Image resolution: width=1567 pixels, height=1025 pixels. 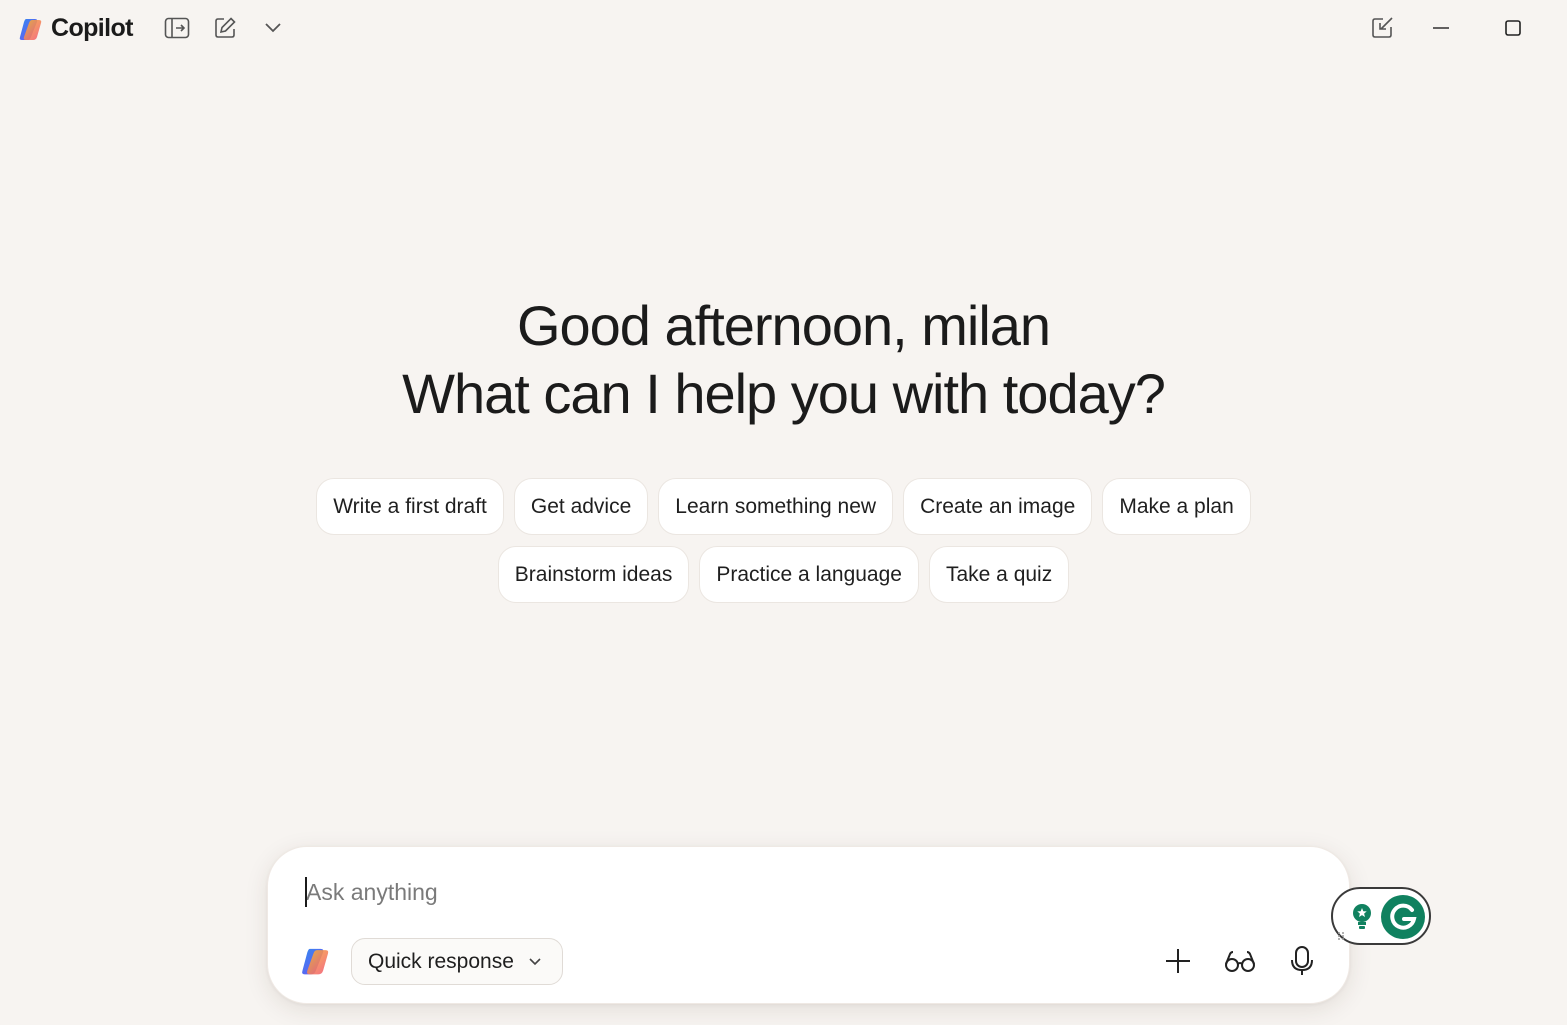 What do you see at coordinates (1362, 916) in the screenshot?
I see `lightbulb-icon` at bounding box center [1362, 916].